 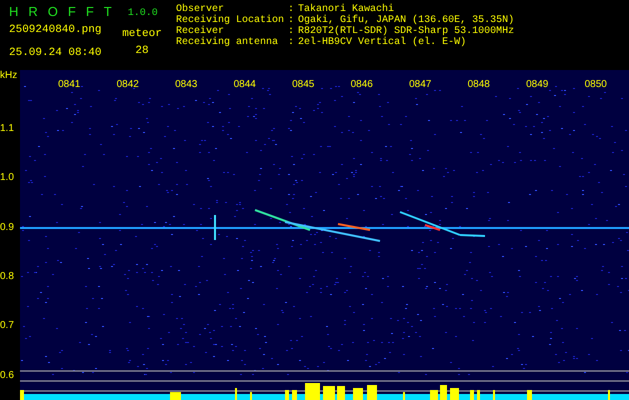 What do you see at coordinates (595, 84) in the screenshot?
I see `time-label: 0850` at bounding box center [595, 84].